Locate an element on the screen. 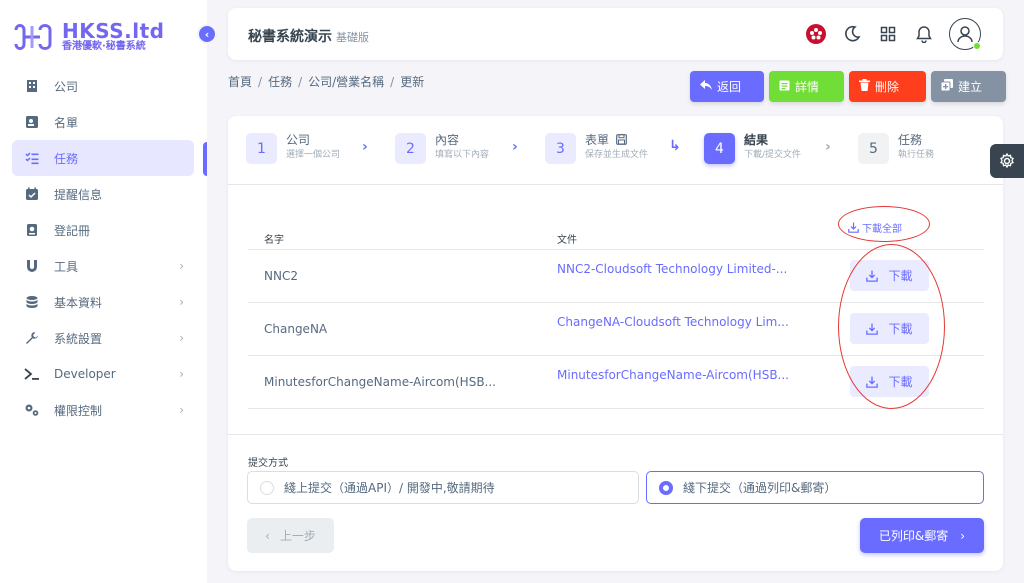 The width and height of the screenshot is (1024, 583). copy-plus-icon is located at coordinates (946, 86).